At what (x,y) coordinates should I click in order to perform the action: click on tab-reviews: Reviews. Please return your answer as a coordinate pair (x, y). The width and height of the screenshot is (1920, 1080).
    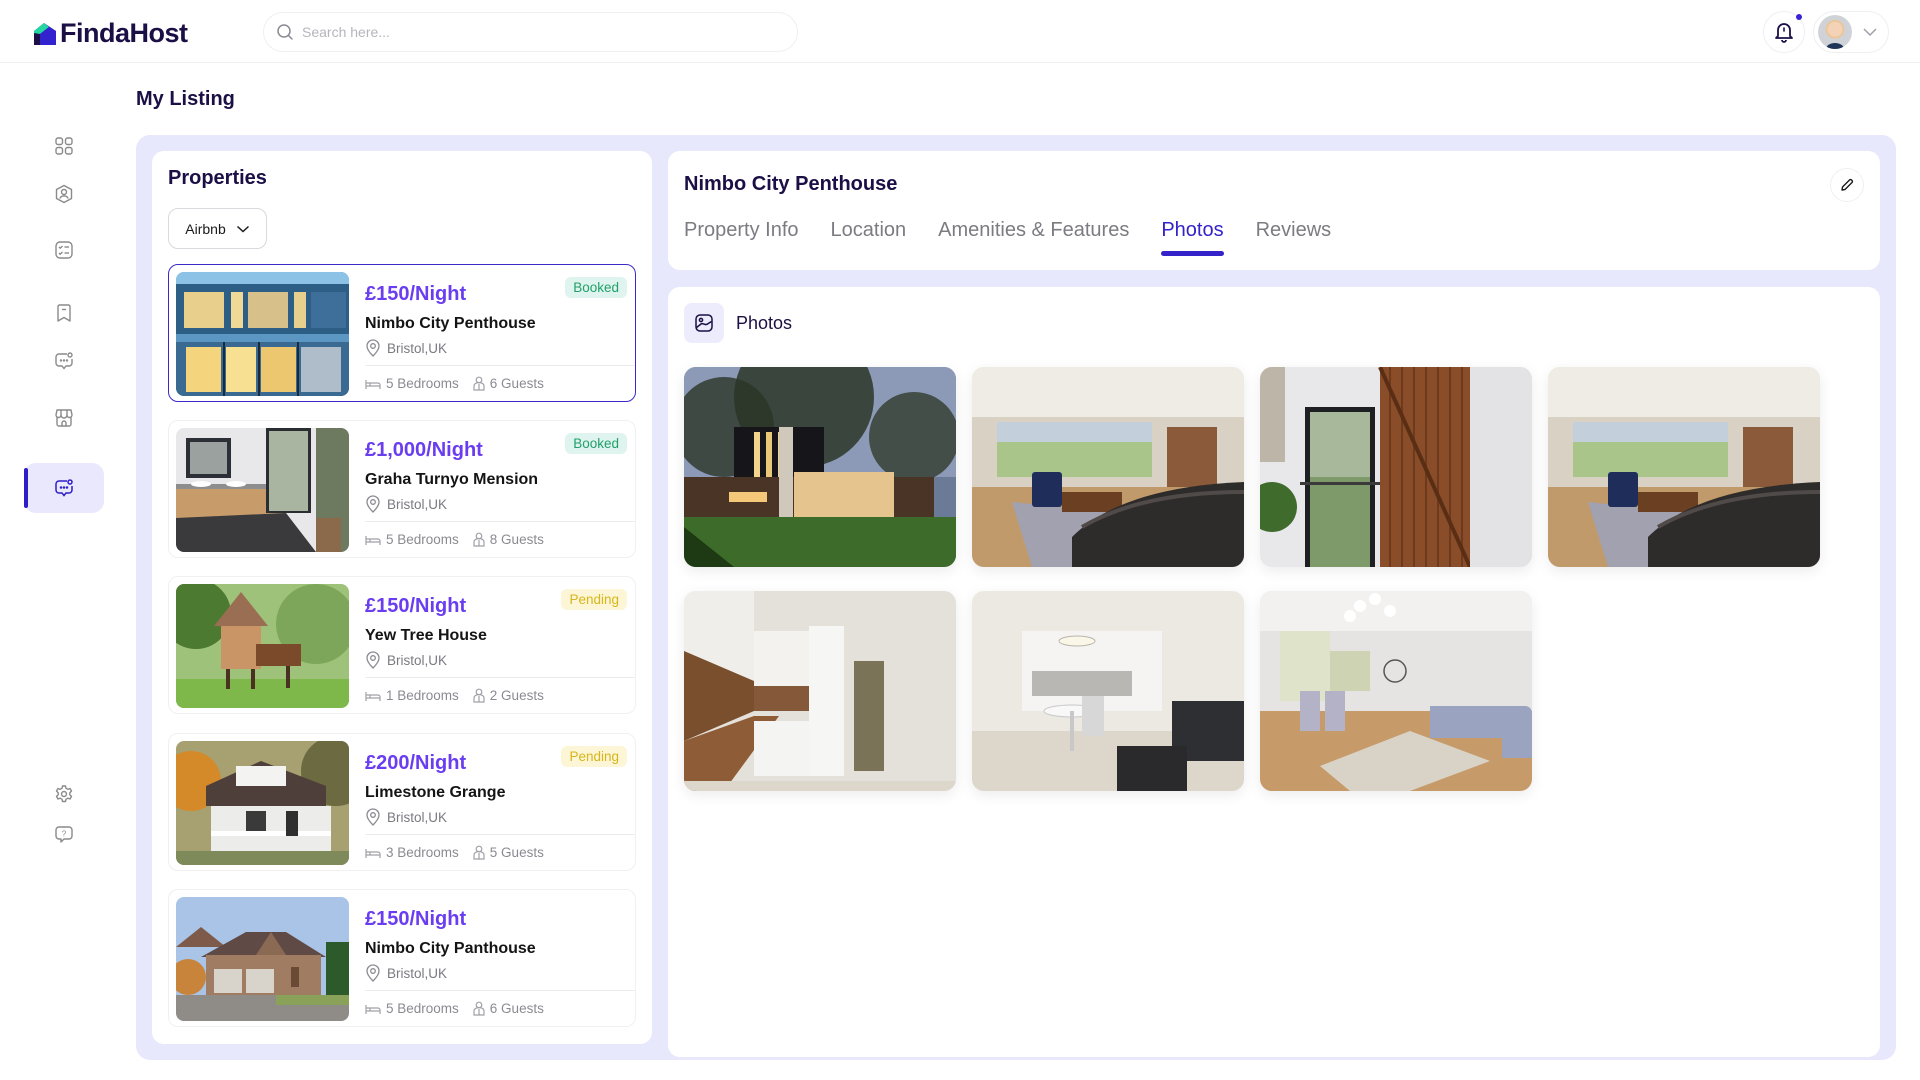
    Looking at the image, I should click on (1294, 237).